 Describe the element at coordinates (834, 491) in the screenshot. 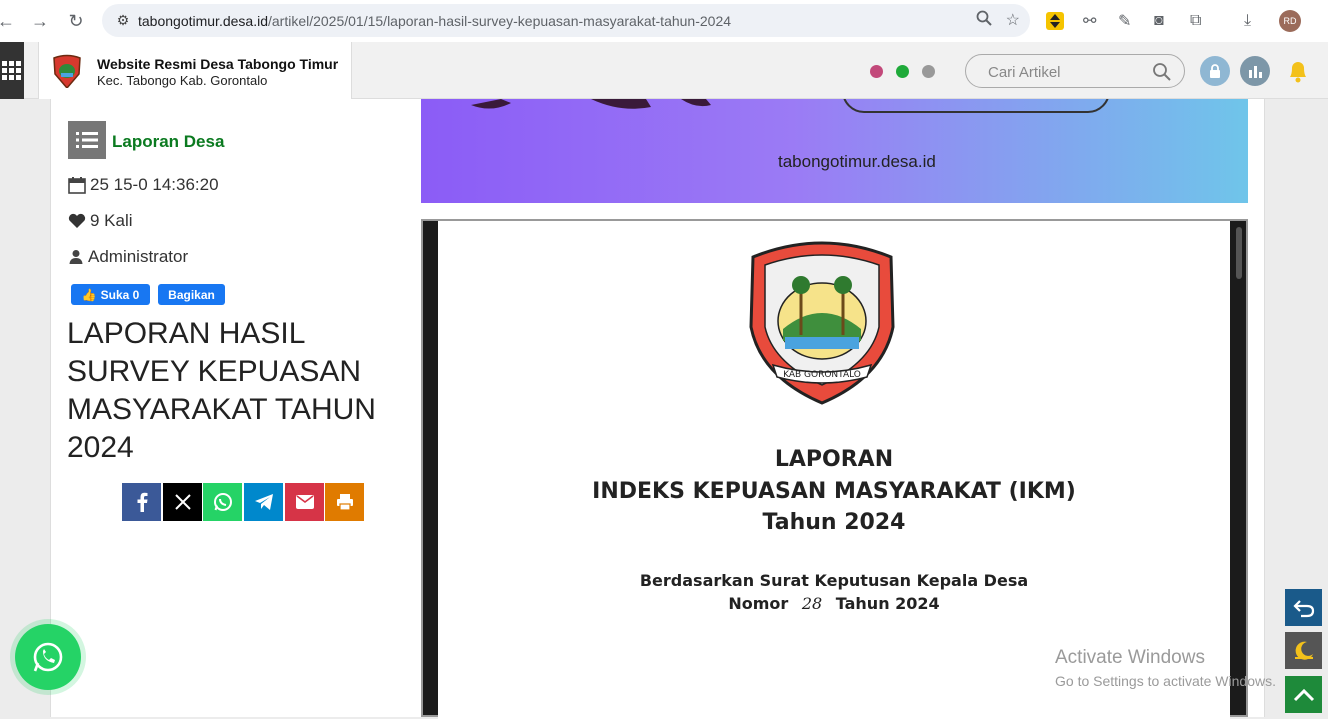

I see `doc-heading-line2: INDEKS KEPUASAN MASYARAKAT (IKM)` at that location.